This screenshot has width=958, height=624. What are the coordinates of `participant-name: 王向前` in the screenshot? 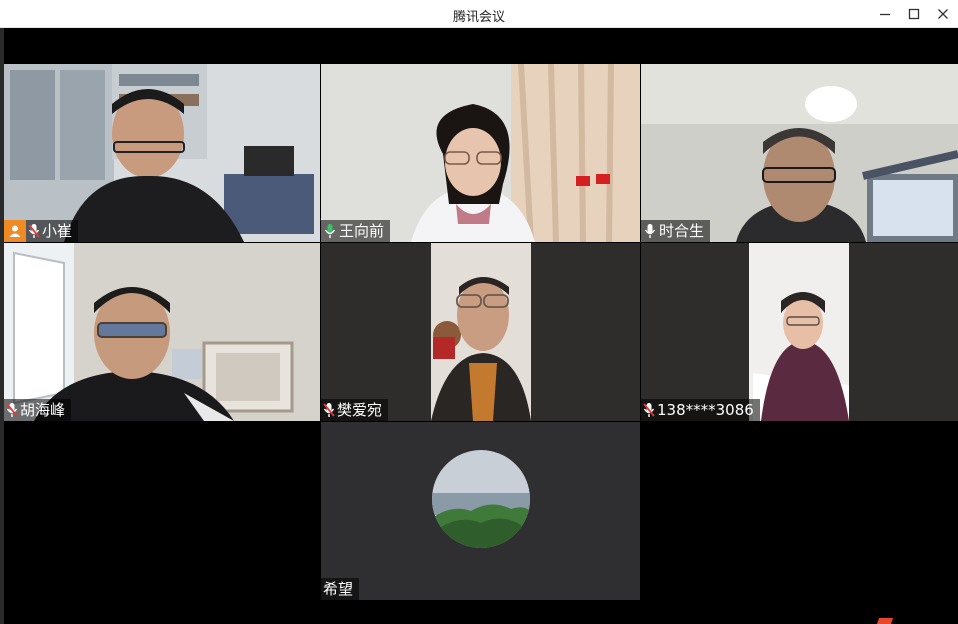 It's located at (362, 231).